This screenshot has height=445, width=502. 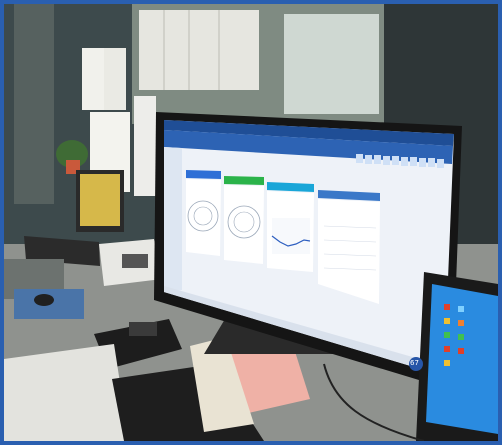 I want to click on desk-papers-left, so click(x=66, y=392).